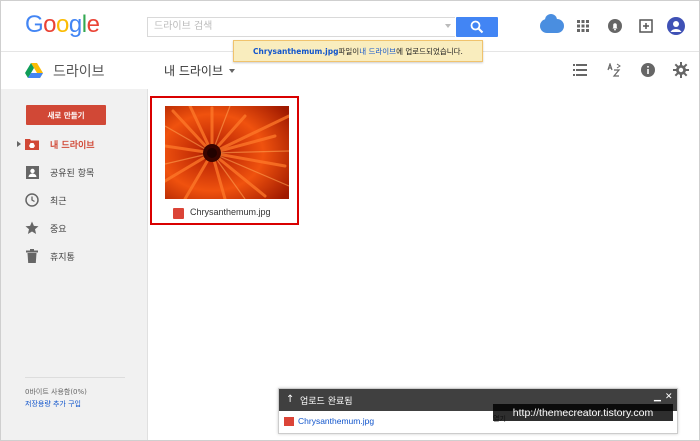  What do you see at coordinates (583, 412) in the screenshot?
I see `watermark: http://themecreator.tistory.com` at bounding box center [583, 412].